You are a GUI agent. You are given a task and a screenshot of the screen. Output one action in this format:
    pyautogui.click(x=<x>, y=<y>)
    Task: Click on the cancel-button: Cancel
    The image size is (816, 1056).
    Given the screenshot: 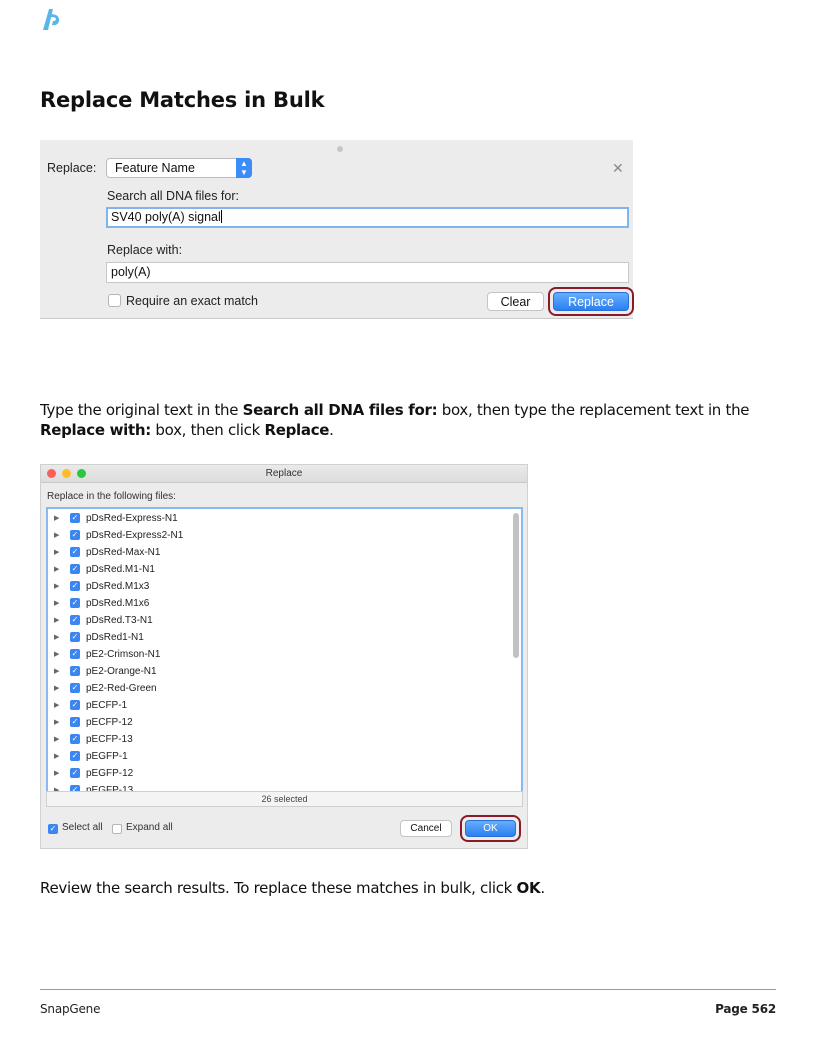 What is the action you would take?
    pyautogui.click(x=426, y=828)
    